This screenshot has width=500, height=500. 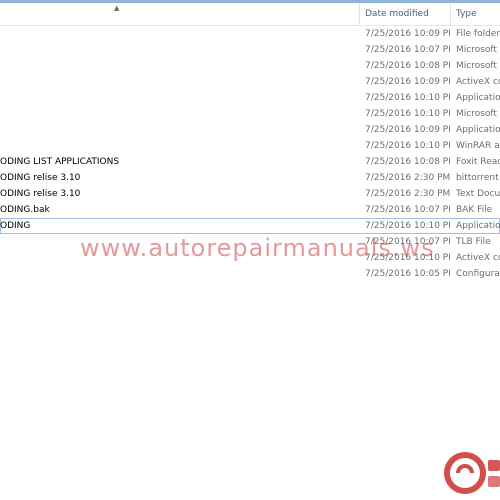 What do you see at coordinates (250, 210) in the screenshot?
I see `file-row: ODING.bak 7/25/2016 10:07 PM BAK File` at bounding box center [250, 210].